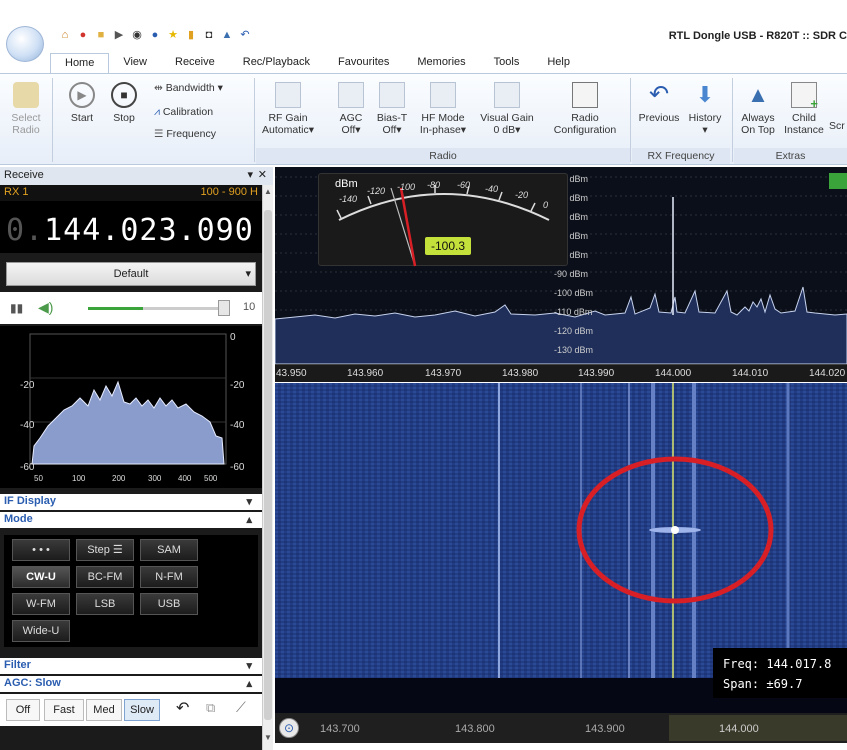  Describe the element at coordinates (25, 44) in the screenshot. I see `application-menu-button` at that location.